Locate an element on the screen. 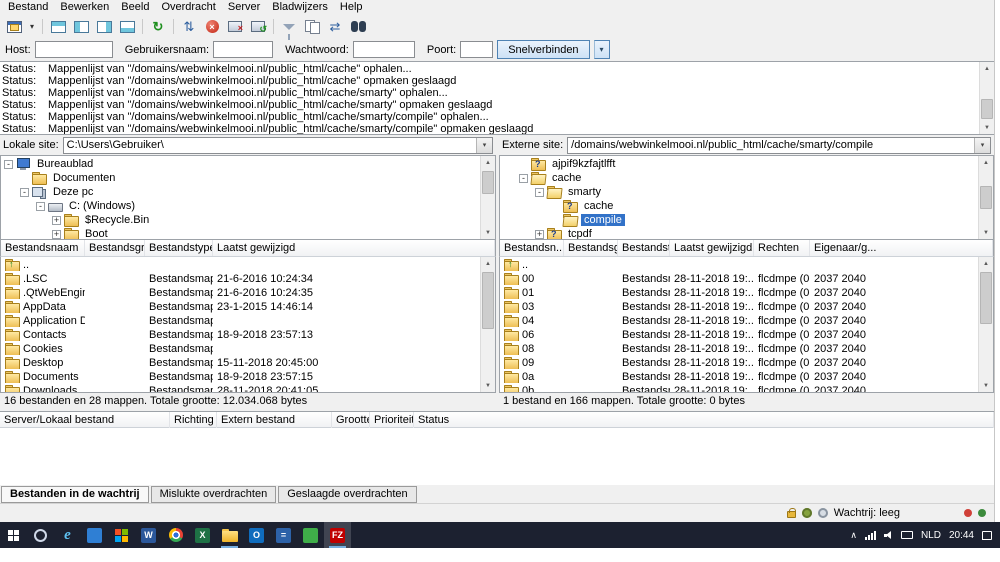 The image size is (1000, 562). menu-bewerken: Bewerken is located at coordinates (84, 7).